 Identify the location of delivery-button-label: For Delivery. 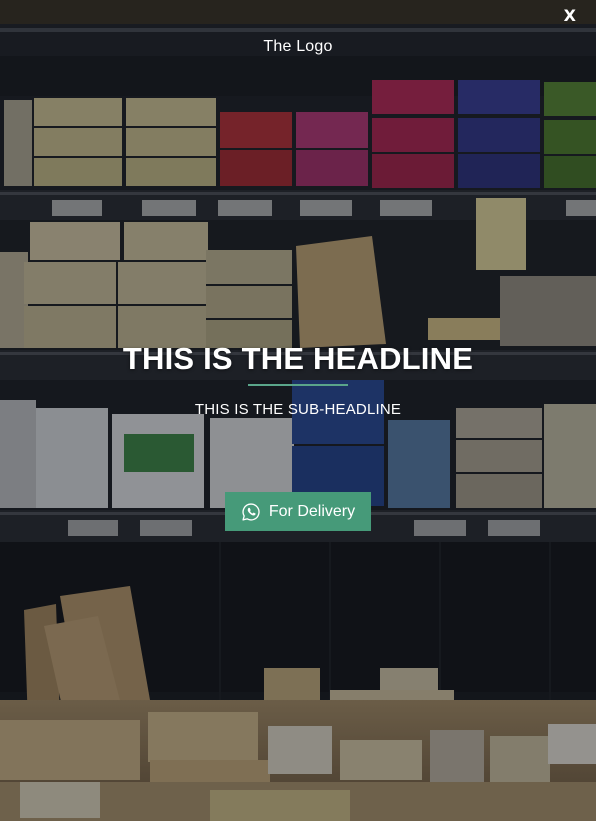
(312, 511).